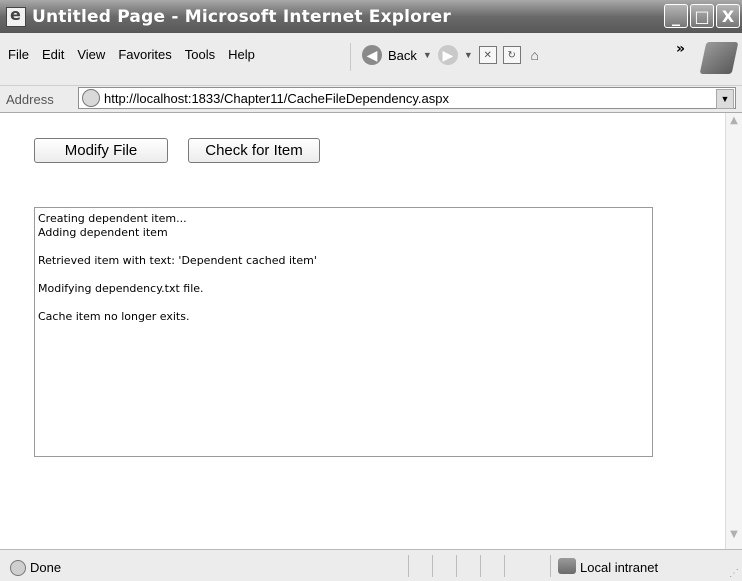 The width and height of the screenshot is (742, 581). What do you see at coordinates (402, 55) in the screenshot?
I see `back-button: Back` at bounding box center [402, 55].